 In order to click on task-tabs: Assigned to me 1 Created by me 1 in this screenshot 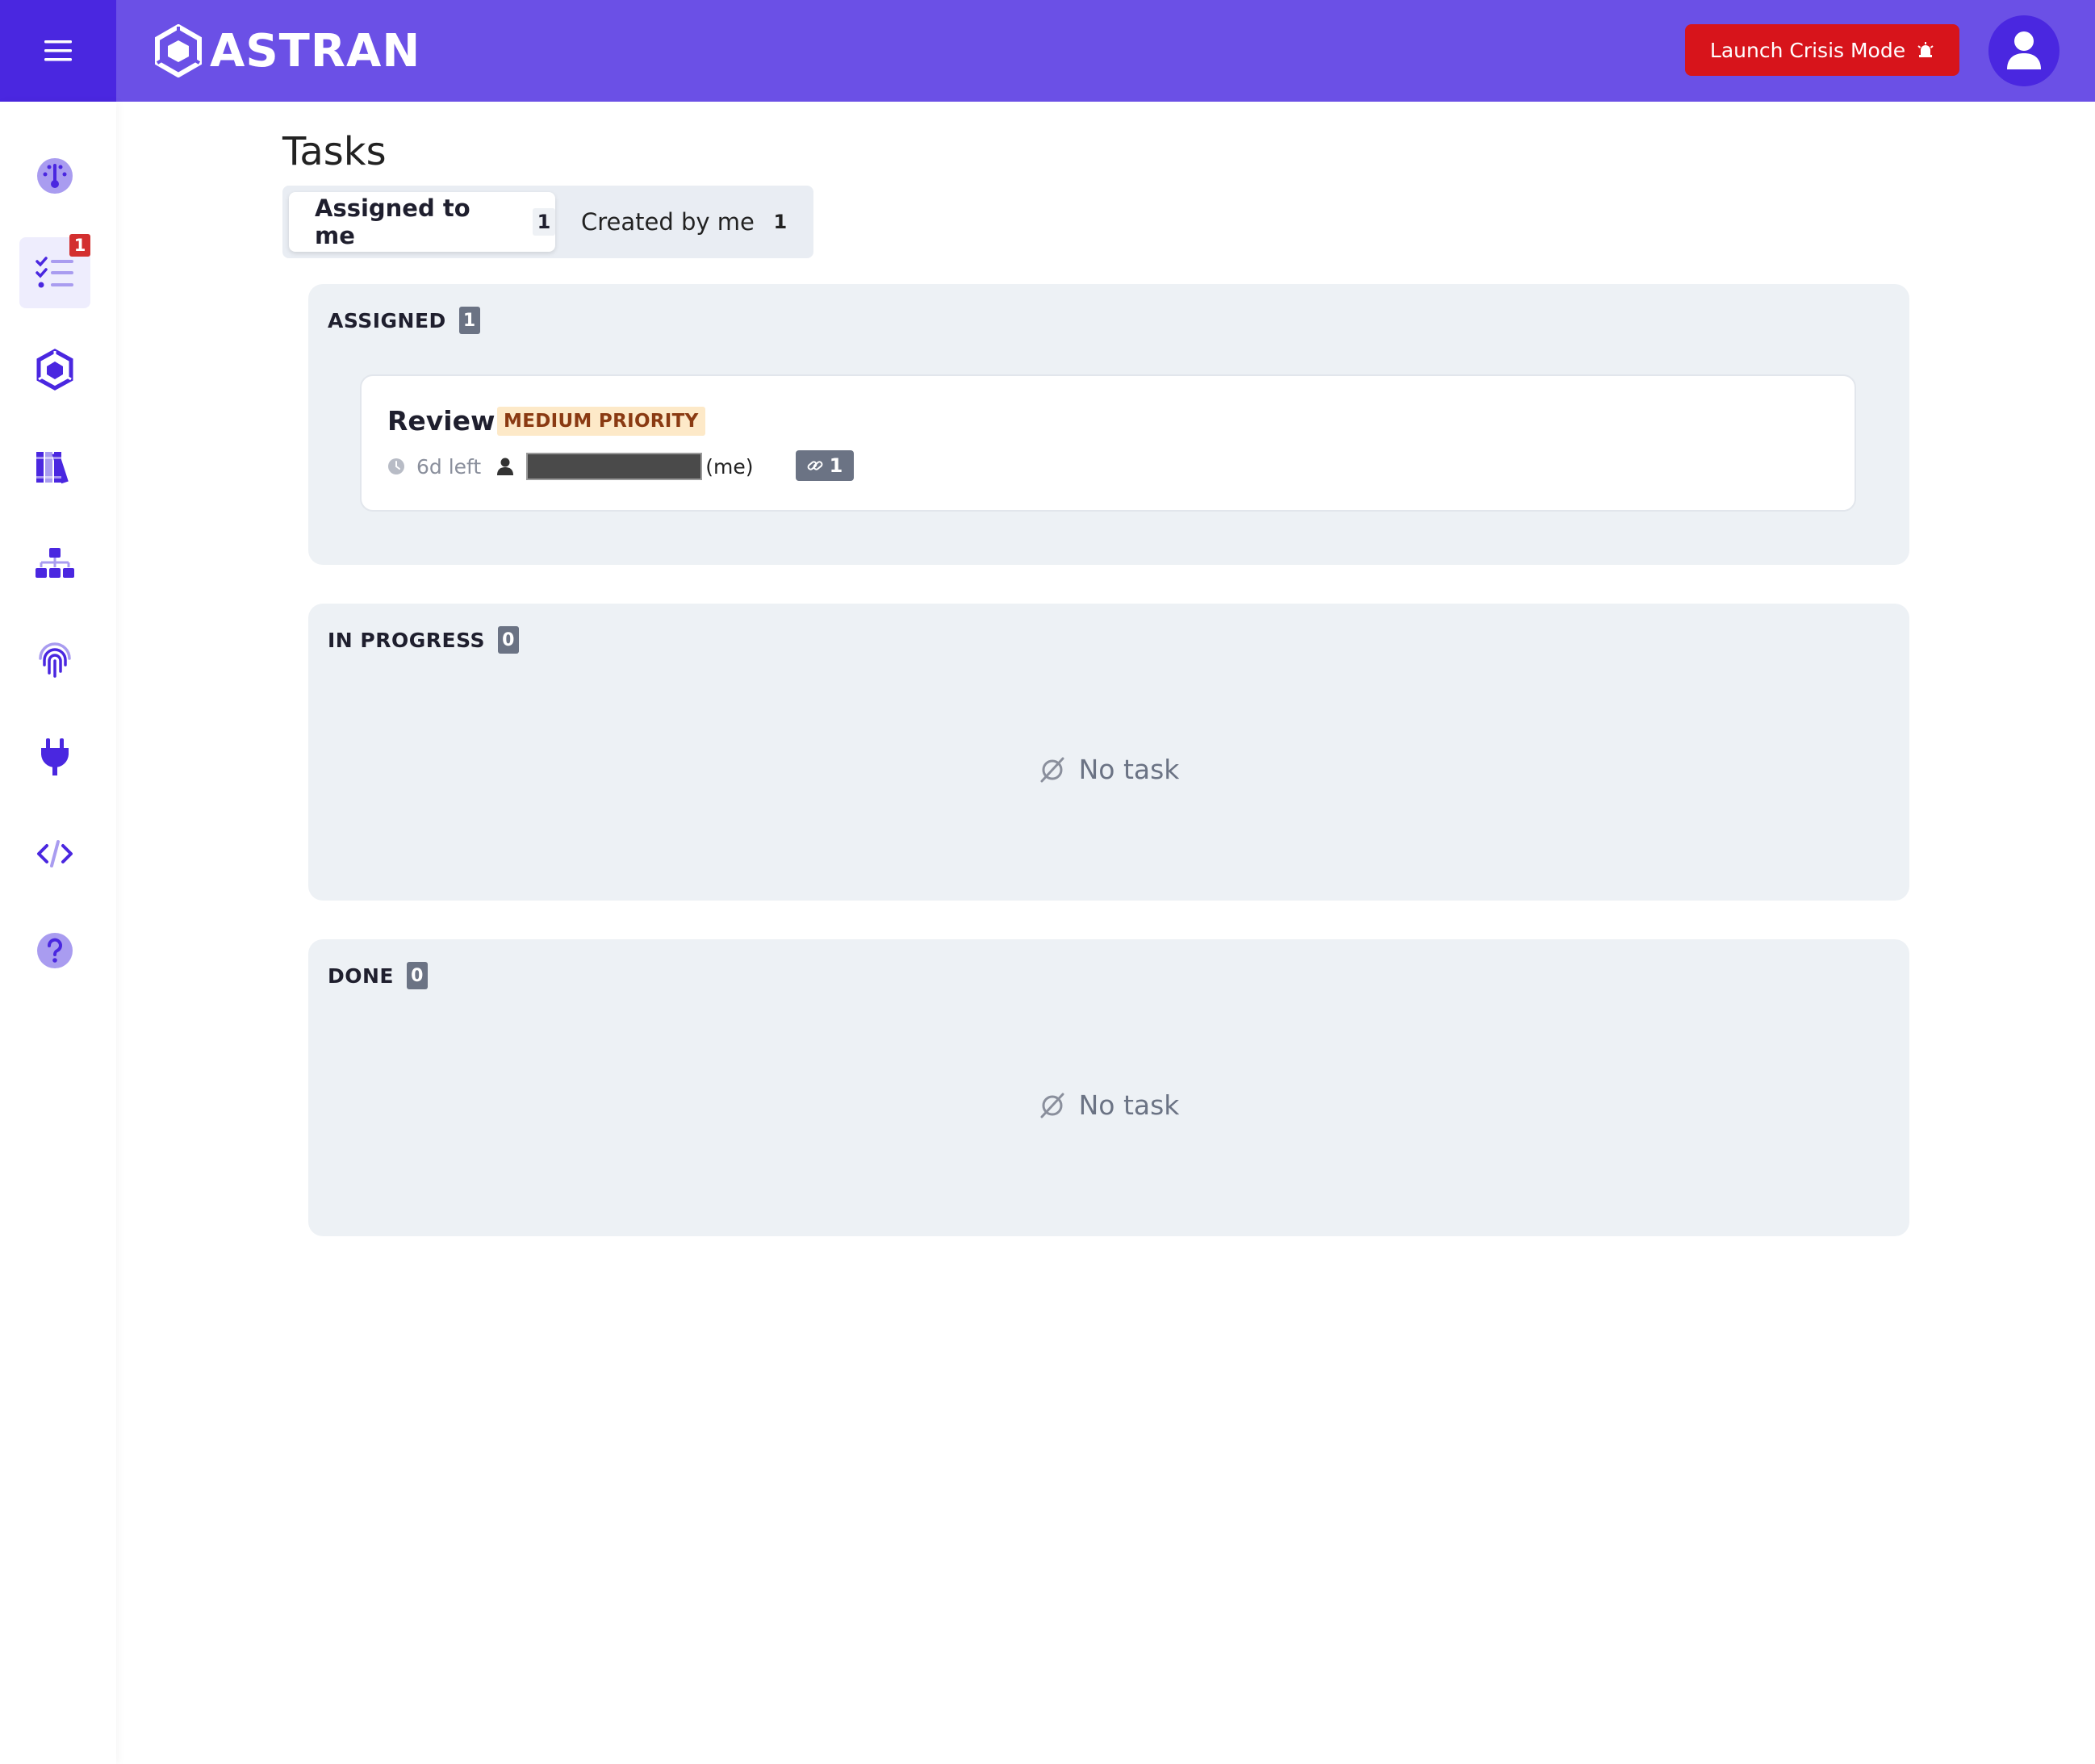, I will do `click(547, 222)`.